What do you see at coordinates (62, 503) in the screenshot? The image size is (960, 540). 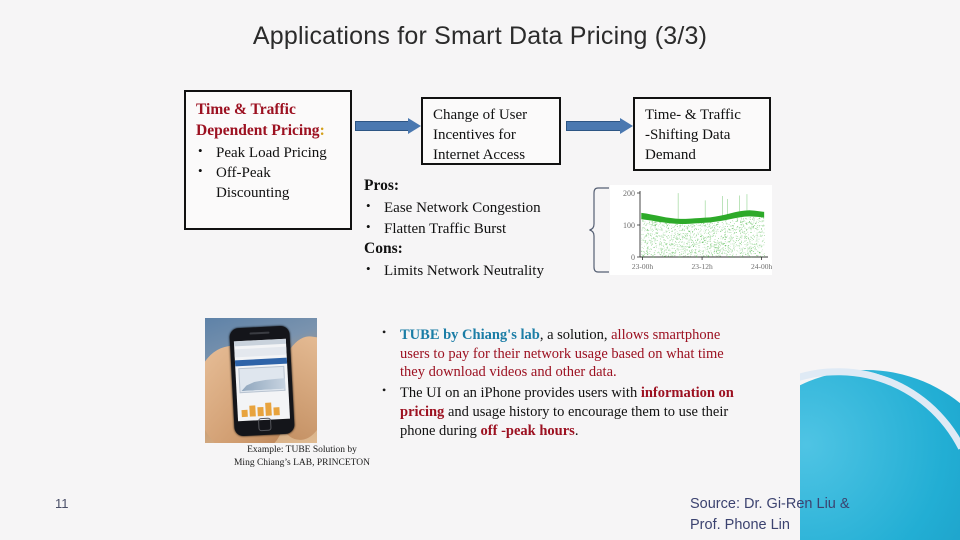 I see `page-number: 11` at bounding box center [62, 503].